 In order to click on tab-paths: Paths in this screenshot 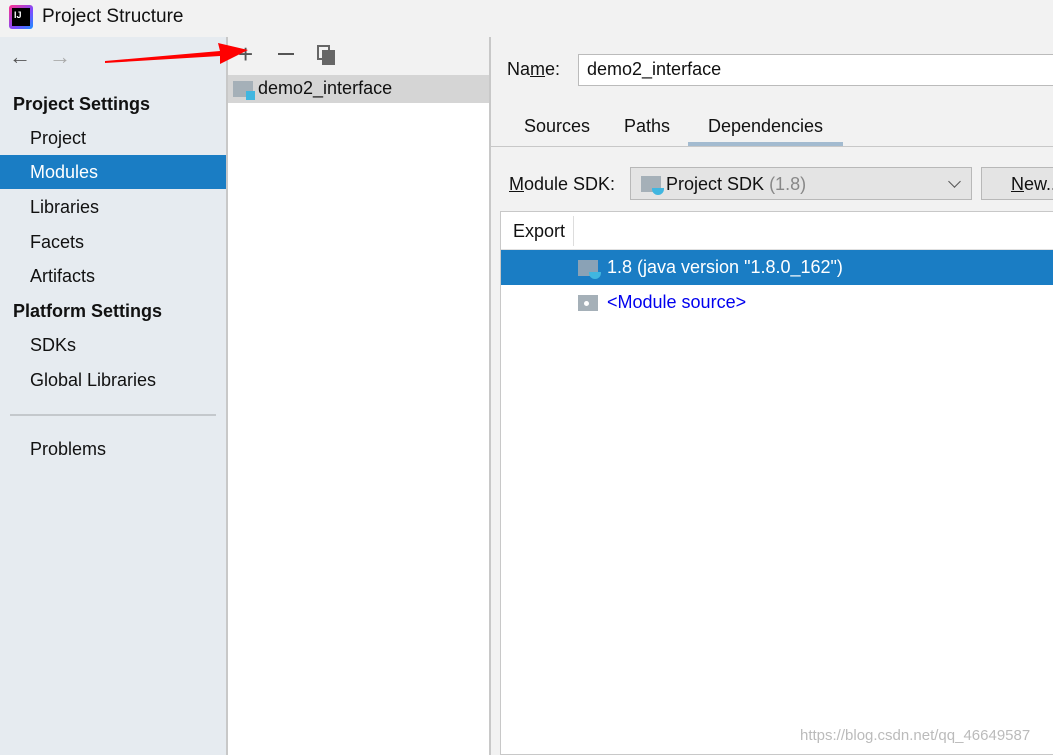, I will do `click(647, 128)`.